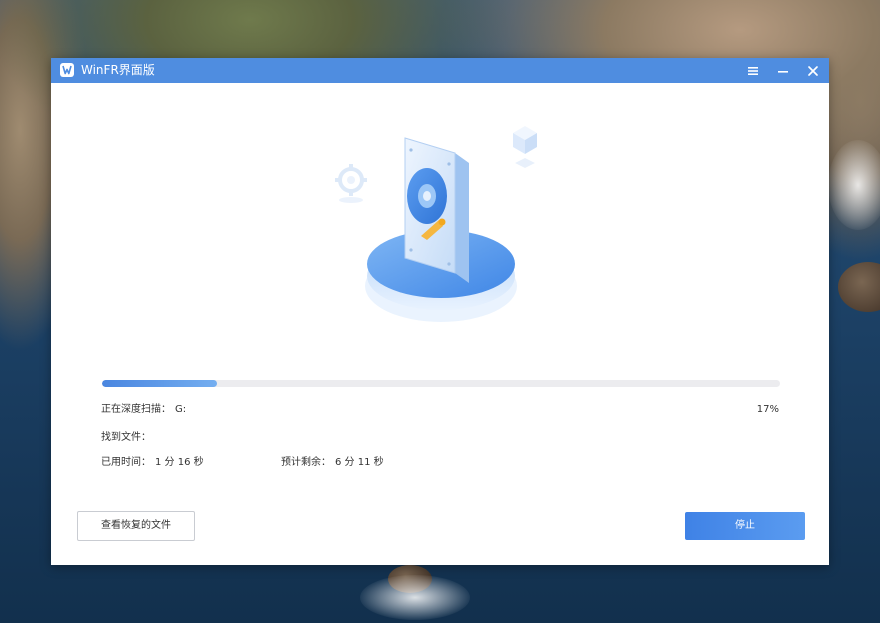  Describe the element at coordinates (136, 410) in the screenshot. I see `scan-status-label: 正在深度扫描：` at that location.